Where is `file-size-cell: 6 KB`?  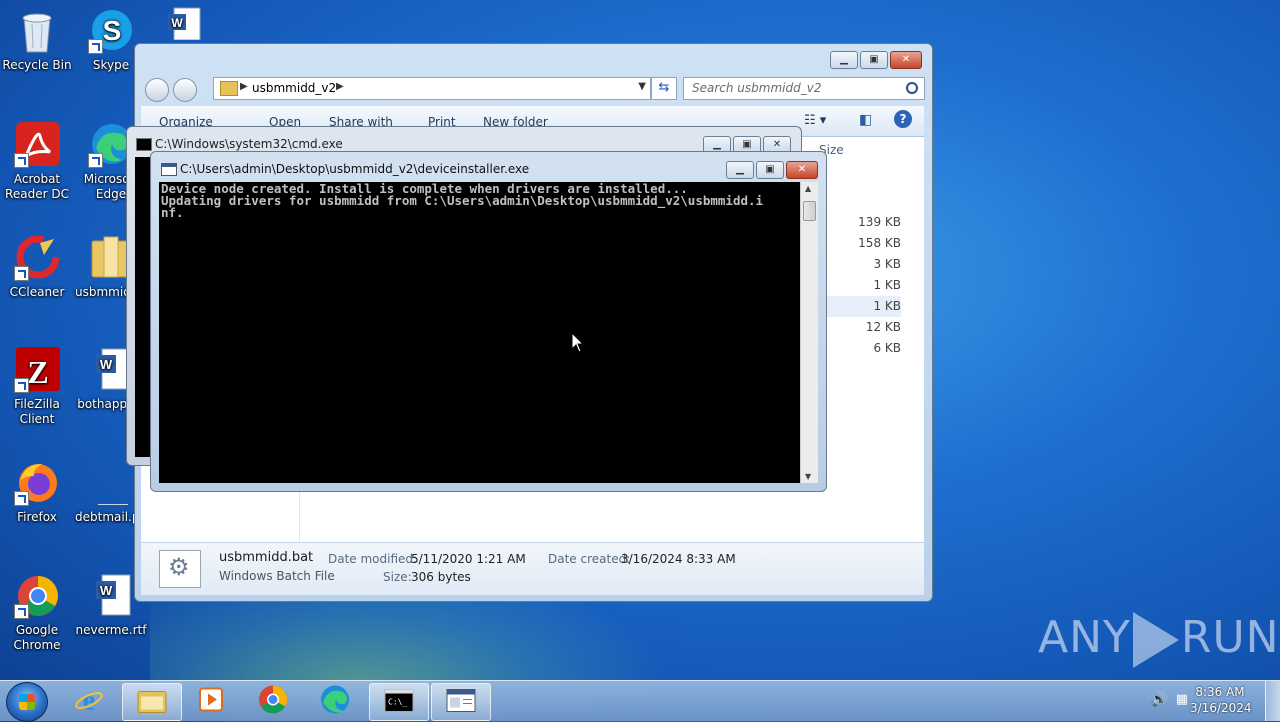
file-size-cell: 6 KB is located at coordinates (887, 348).